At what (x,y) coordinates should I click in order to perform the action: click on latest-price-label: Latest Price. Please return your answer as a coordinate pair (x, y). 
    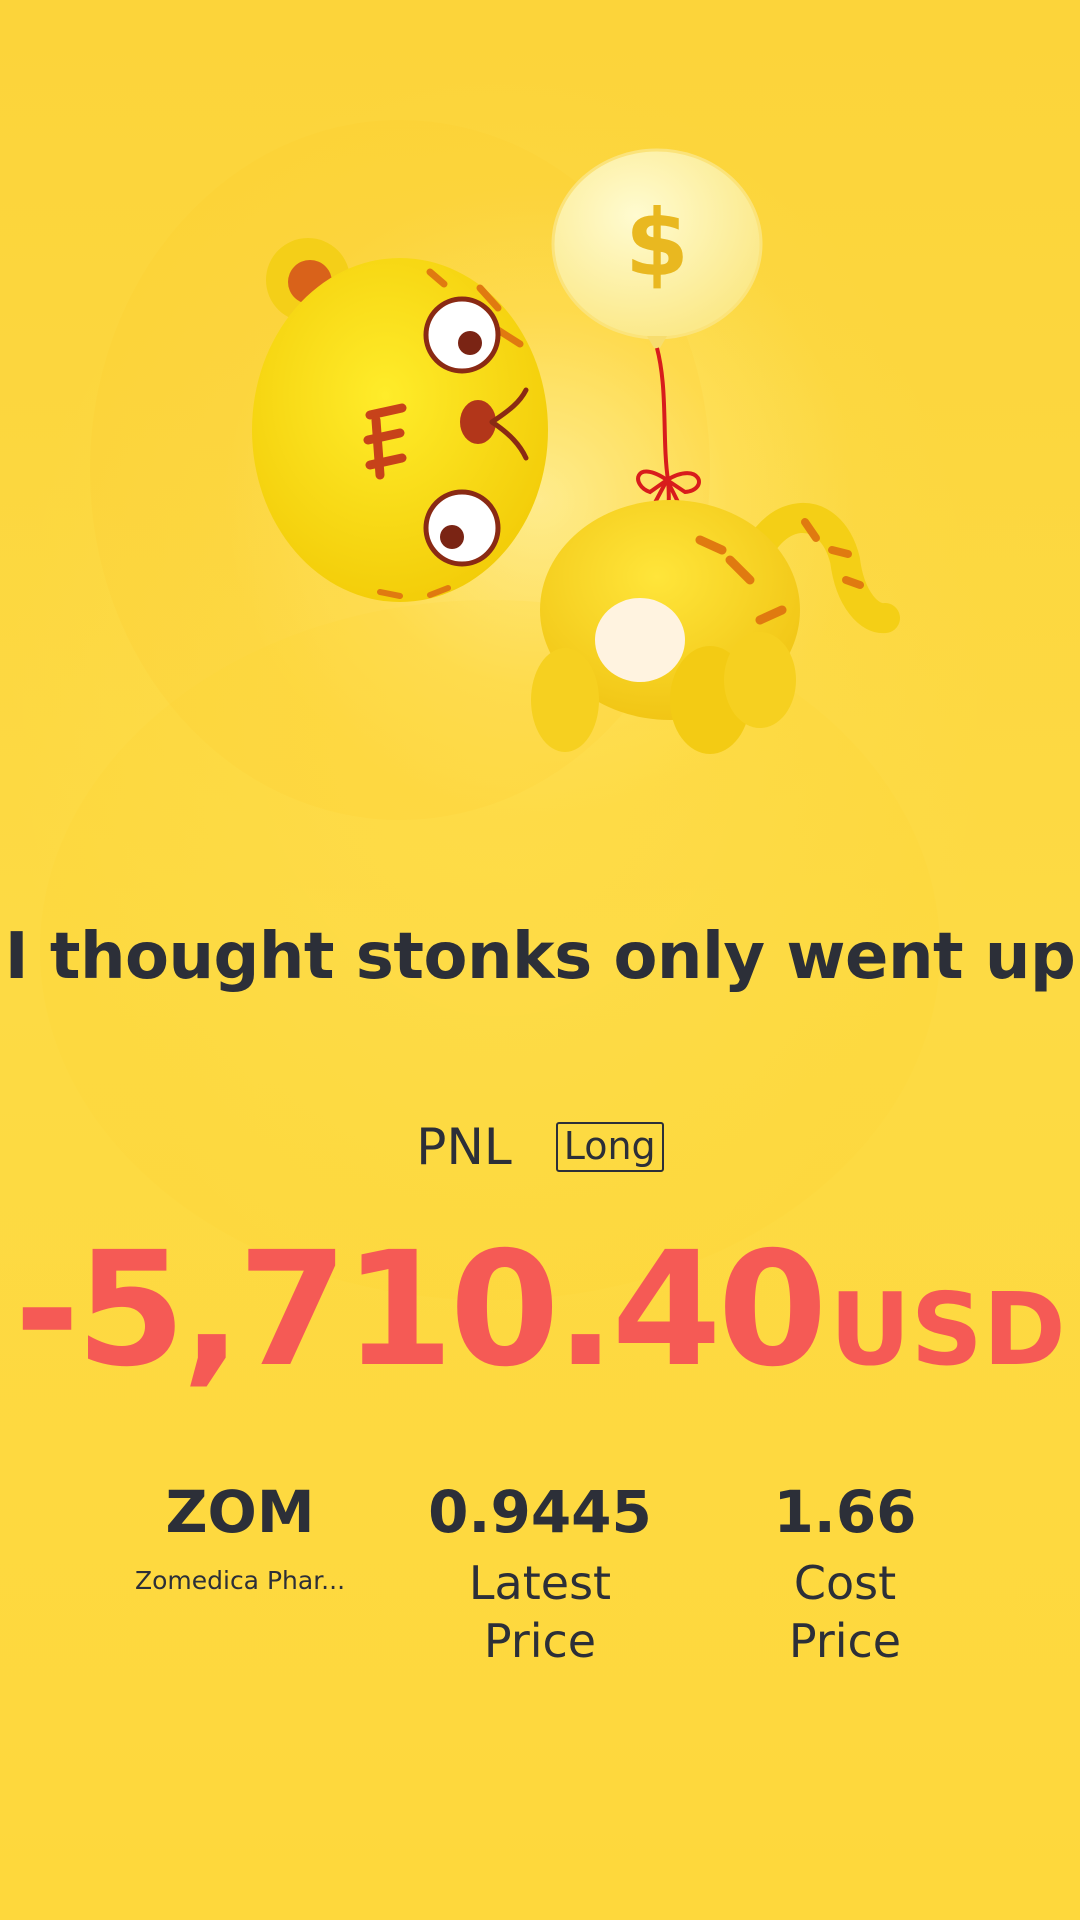
    Looking at the image, I should click on (540, 1612).